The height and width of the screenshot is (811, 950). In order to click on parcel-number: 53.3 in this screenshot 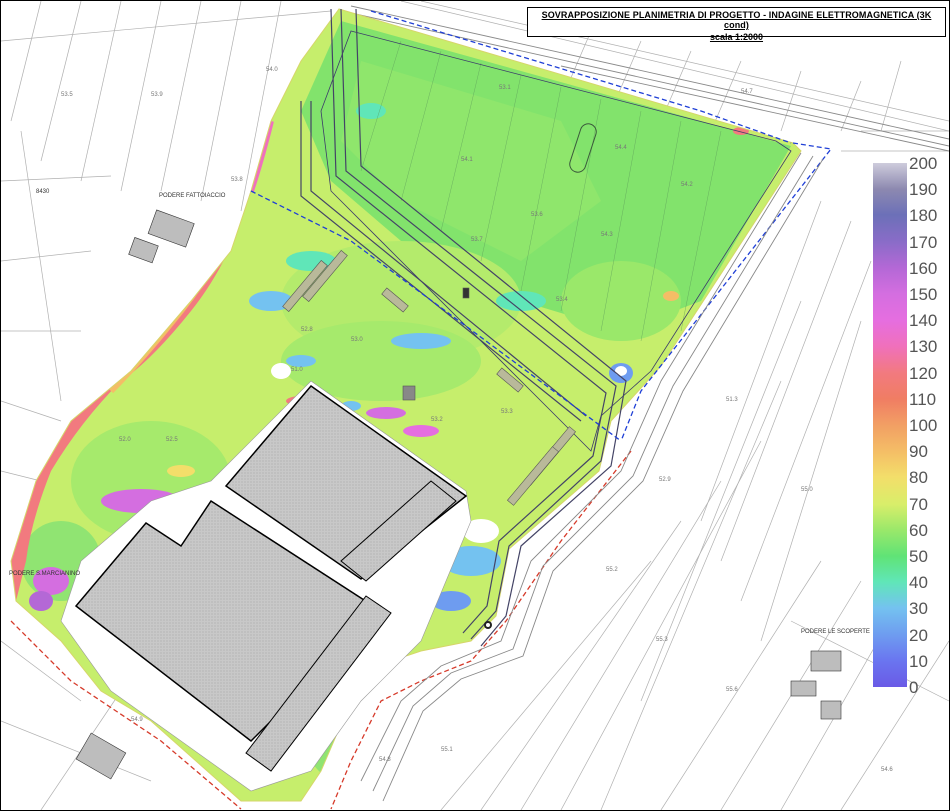, I will do `click(507, 412)`.